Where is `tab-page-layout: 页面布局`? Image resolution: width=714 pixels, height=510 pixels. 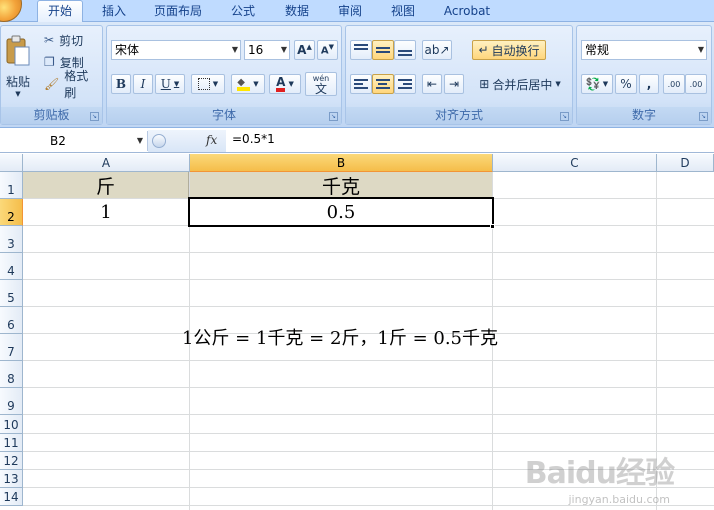 tab-page-layout: 页面布局 is located at coordinates (178, 12).